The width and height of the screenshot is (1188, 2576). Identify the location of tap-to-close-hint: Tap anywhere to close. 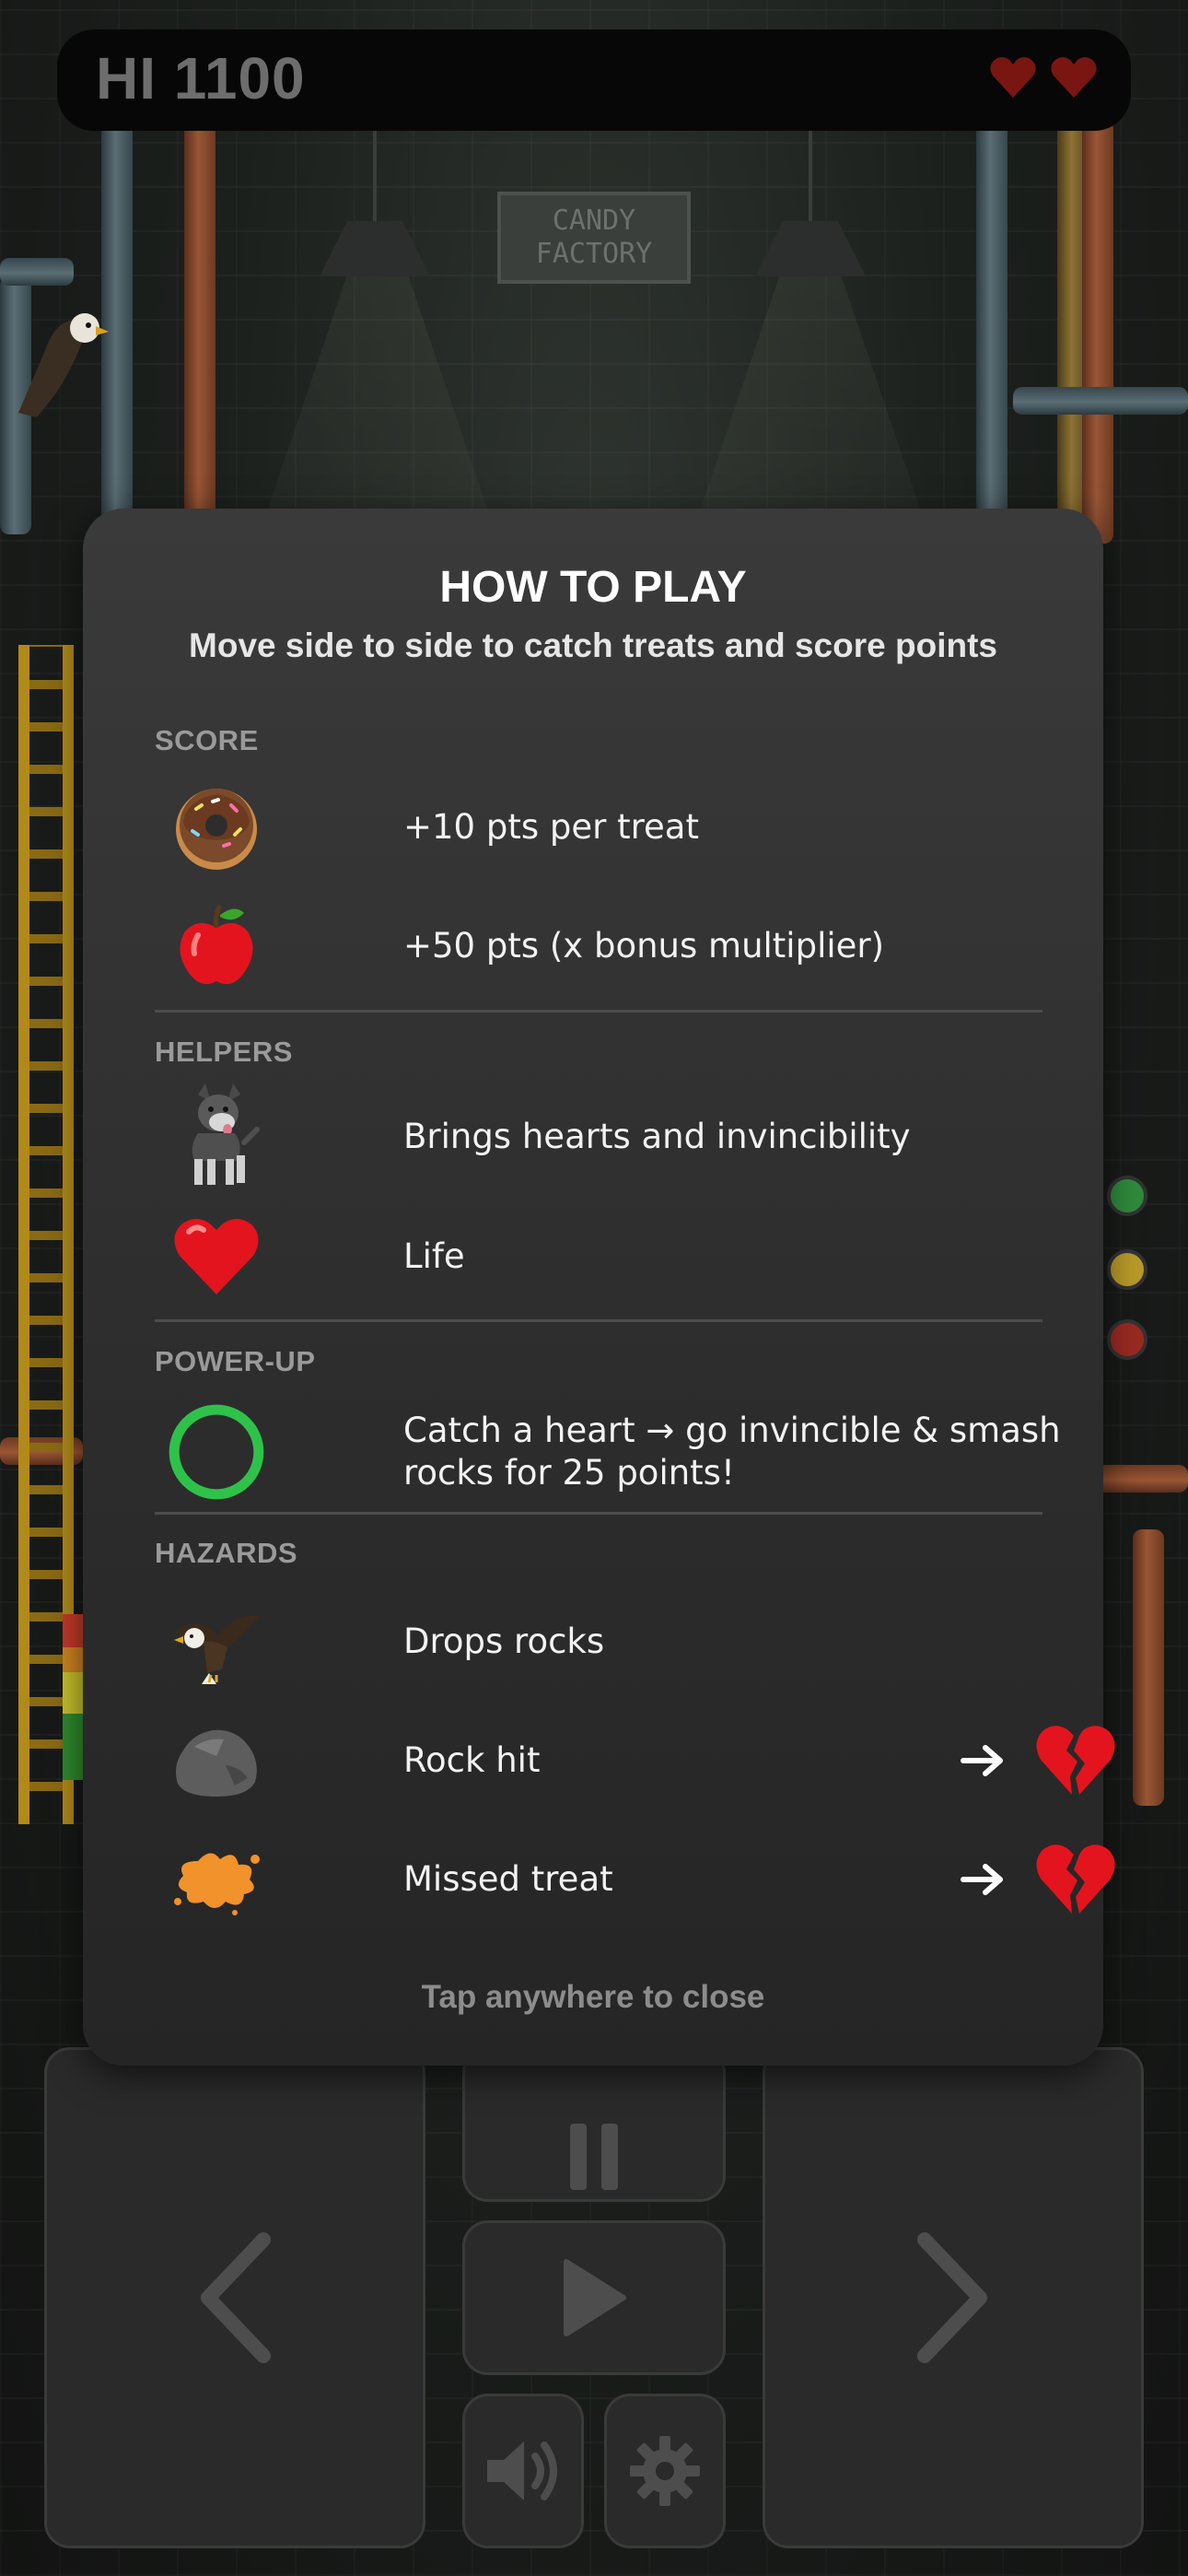
(593, 1997).